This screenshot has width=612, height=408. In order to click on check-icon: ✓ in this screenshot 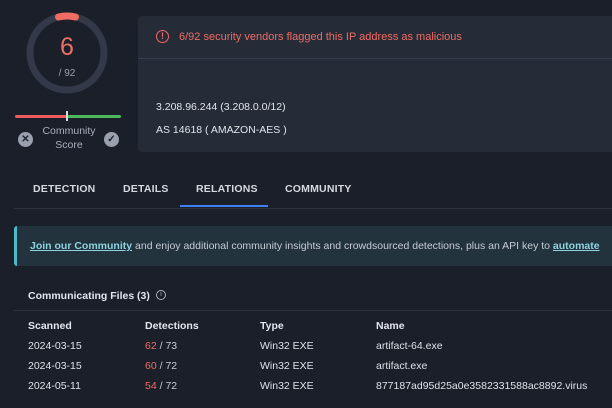, I will do `click(111, 139)`.